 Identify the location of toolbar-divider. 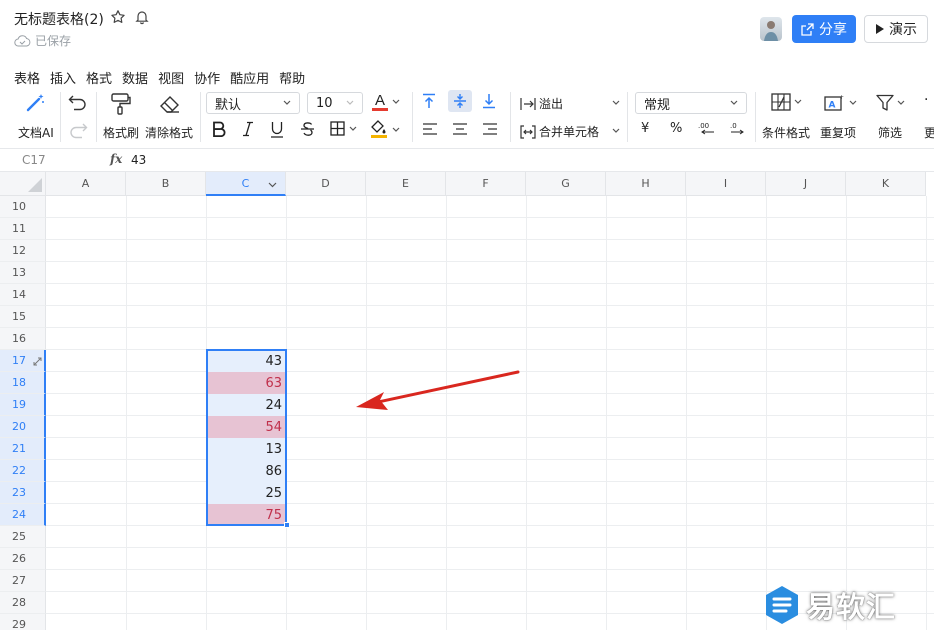
(200, 117).